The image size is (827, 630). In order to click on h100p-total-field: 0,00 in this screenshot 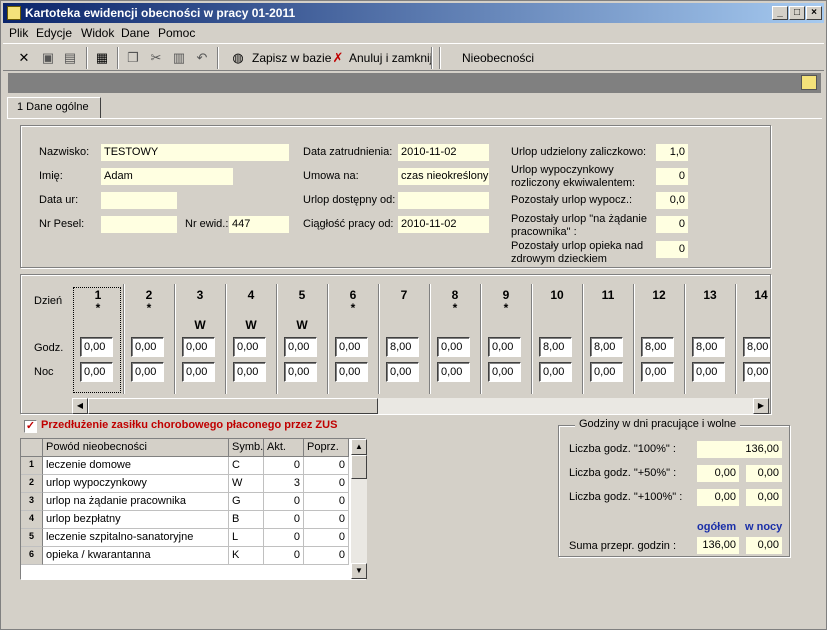, I will do `click(718, 497)`.